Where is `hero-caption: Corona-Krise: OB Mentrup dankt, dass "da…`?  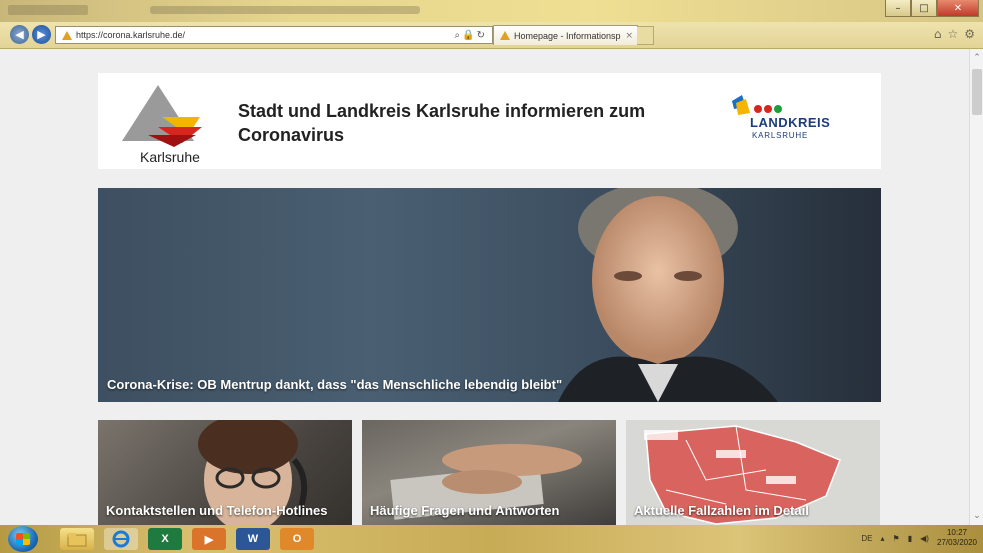 hero-caption: Corona-Krise: OB Mentrup dankt, dass "da… is located at coordinates (334, 384).